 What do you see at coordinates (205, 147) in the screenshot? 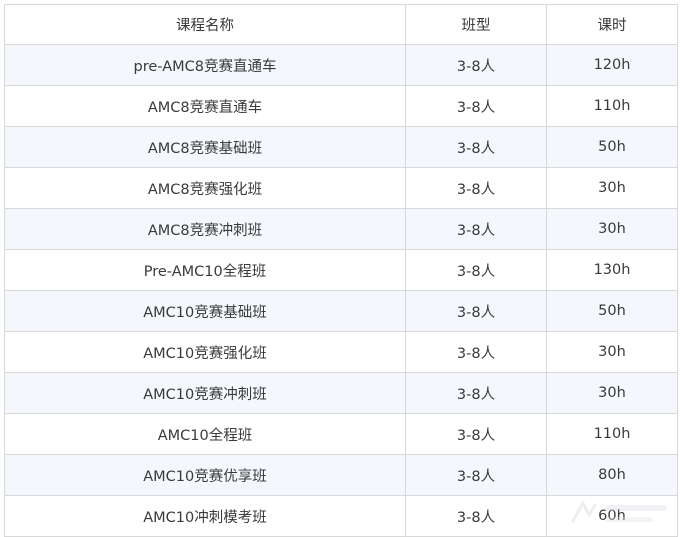
I see `course-name-cell: AMC8竞赛基础班` at bounding box center [205, 147].